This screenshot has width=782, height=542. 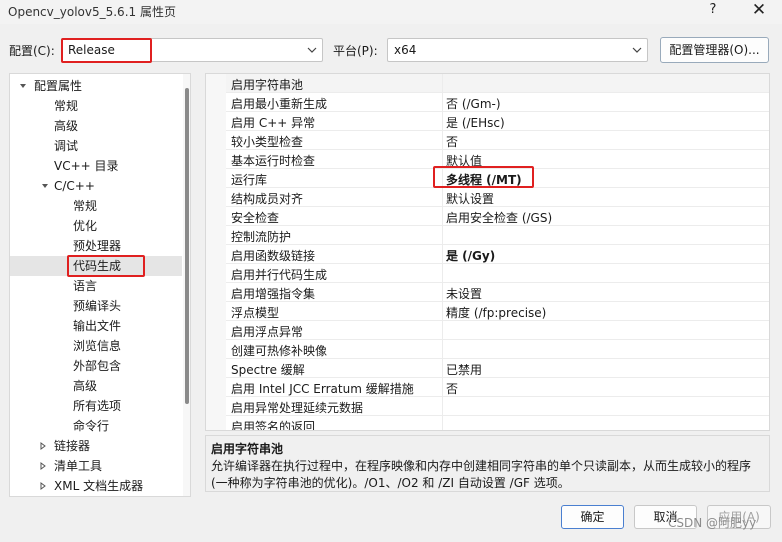 What do you see at coordinates (322, 389) in the screenshot?
I see `property-name: 启用 Intel JCC Erratum 缓解措施` at bounding box center [322, 389].